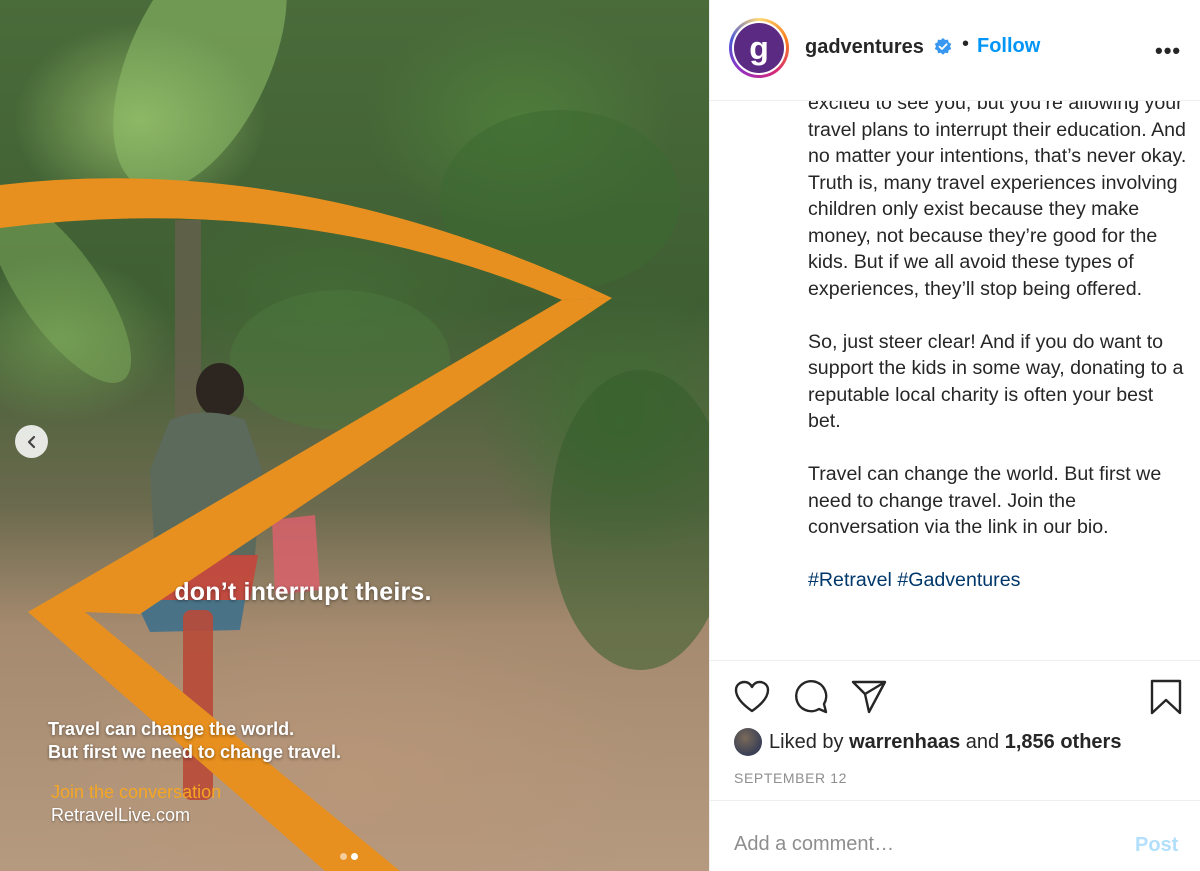  What do you see at coordinates (121, 815) in the screenshot?
I see `media-site-text: RetravelLive.com` at bounding box center [121, 815].